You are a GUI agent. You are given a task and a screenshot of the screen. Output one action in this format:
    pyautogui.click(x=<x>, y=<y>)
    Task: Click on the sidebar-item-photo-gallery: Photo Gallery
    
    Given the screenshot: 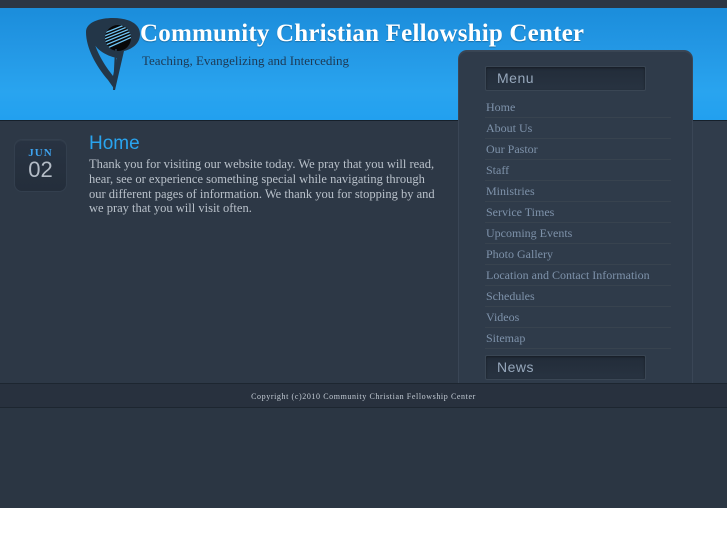 What is the action you would take?
    pyautogui.click(x=578, y=254)
    